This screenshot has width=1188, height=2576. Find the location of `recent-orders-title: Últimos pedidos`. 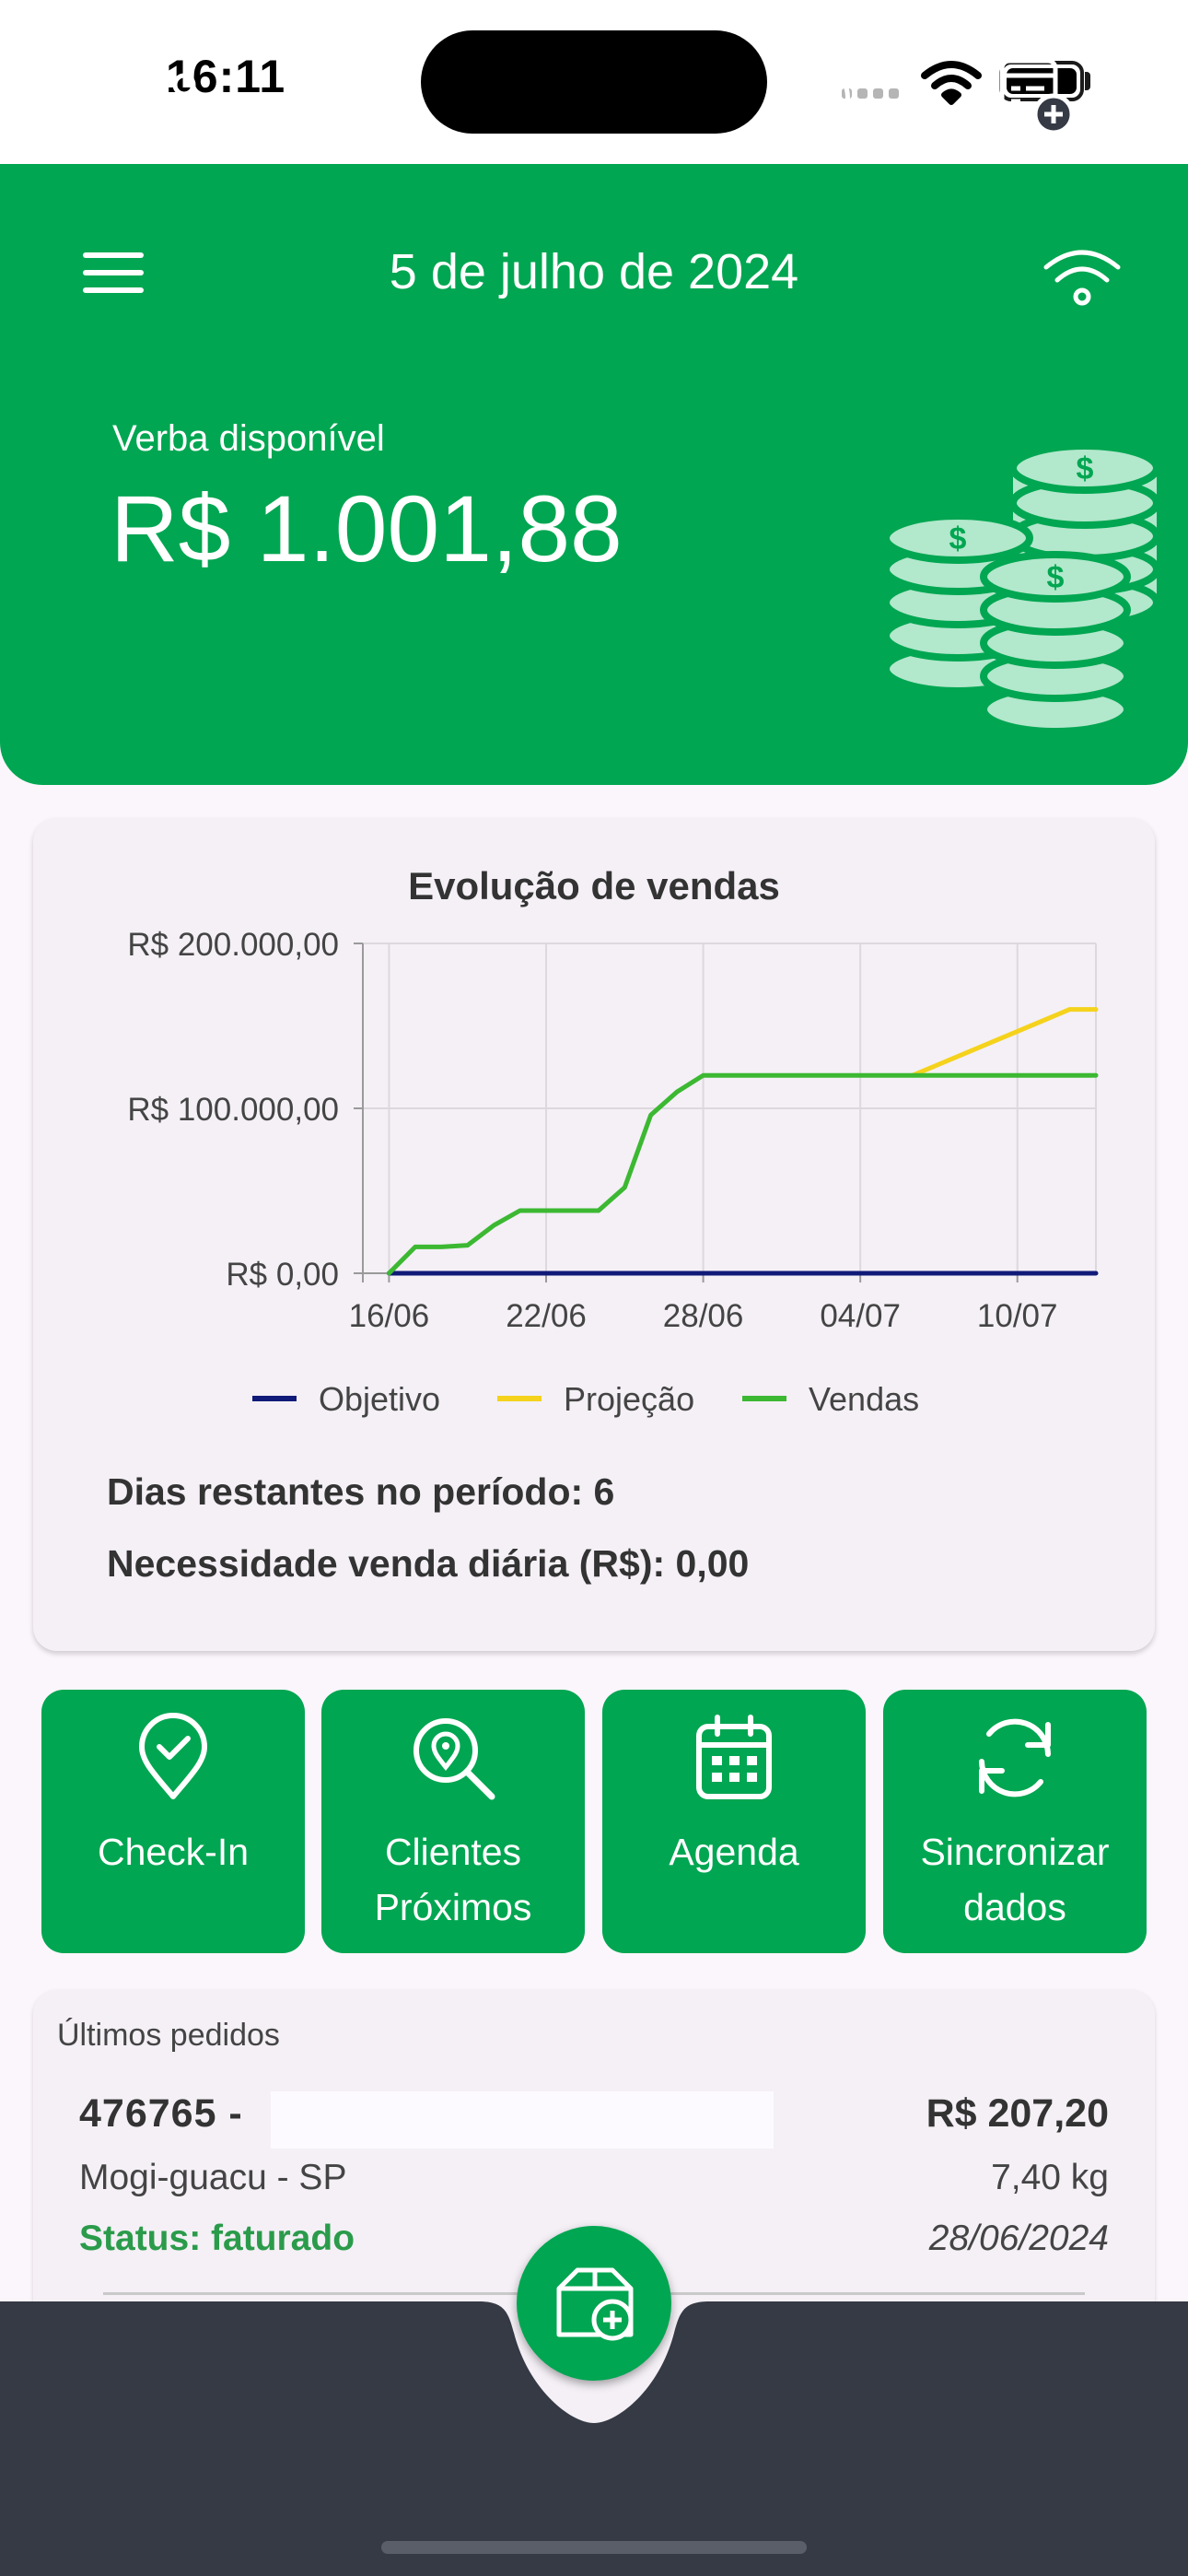

recent-orders-title: Últimos pedidos is located at coordinates (168, 2036).